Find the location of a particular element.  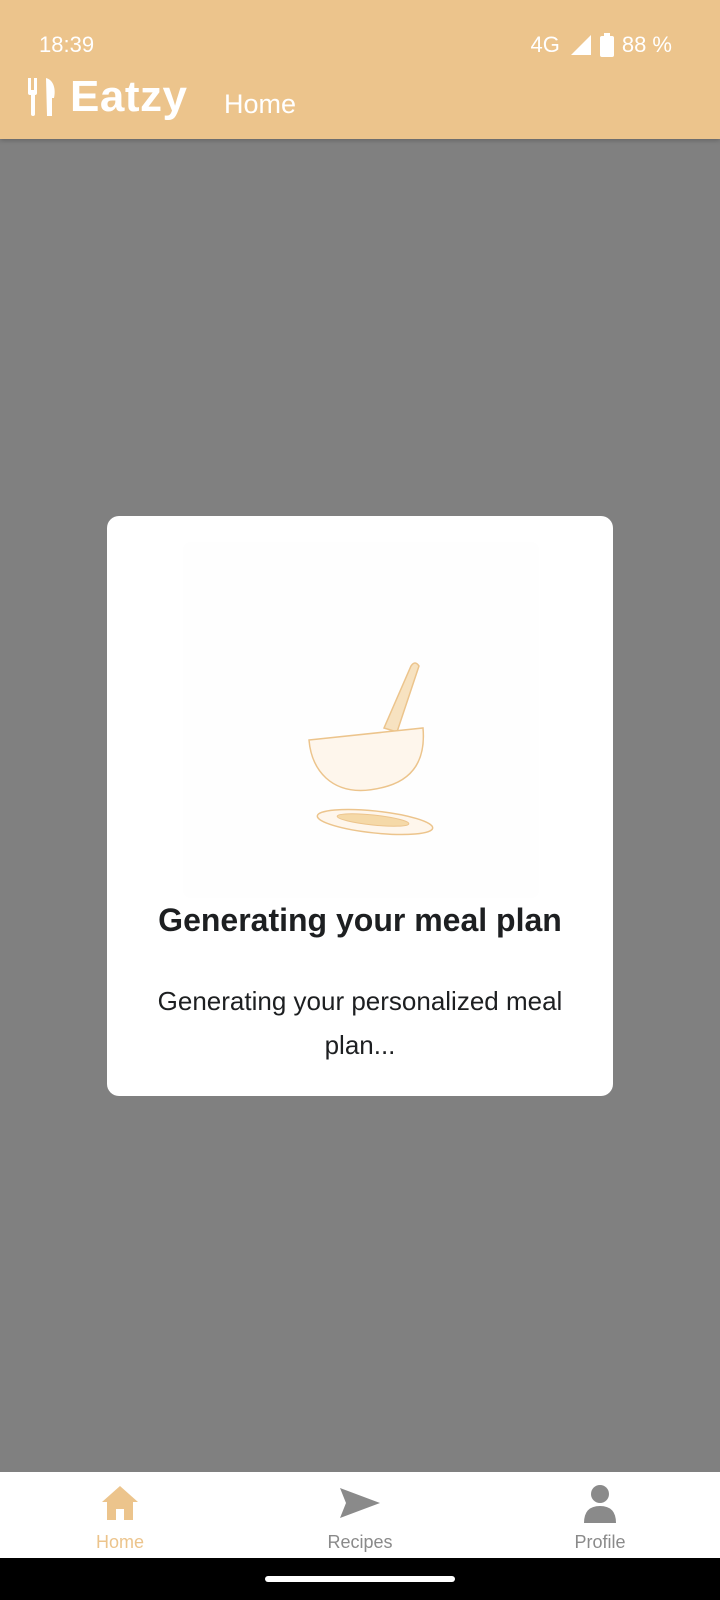

system-gesture-area is located at coordinates (360, 1579).